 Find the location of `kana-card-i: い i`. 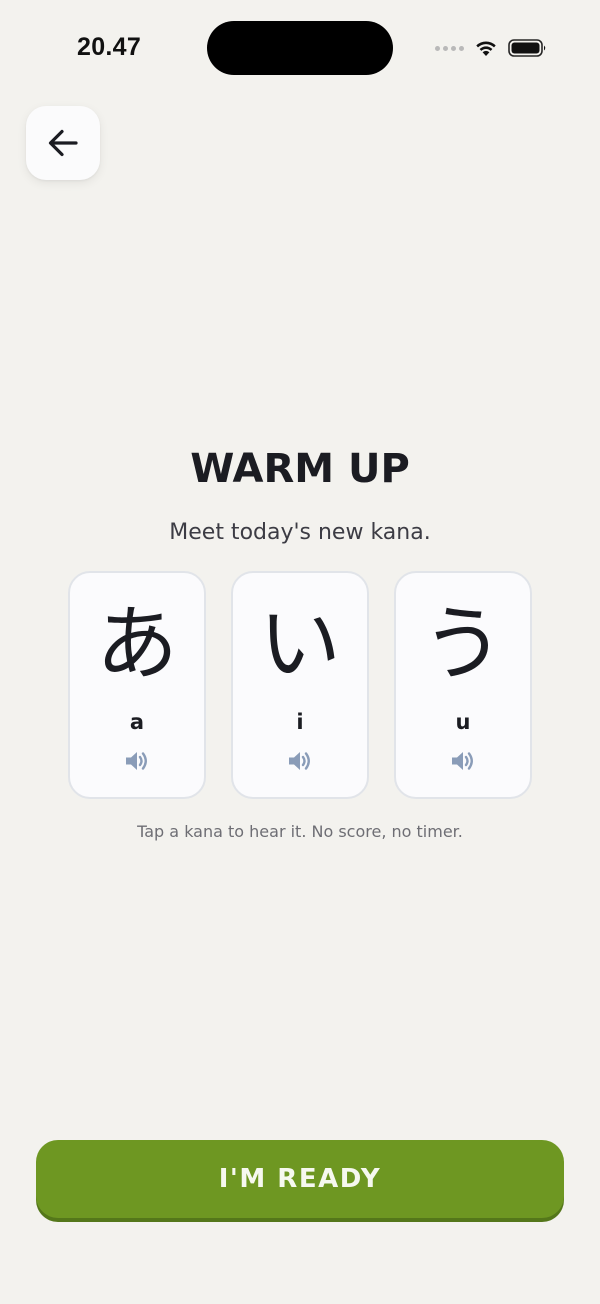

kana-card-i: い i is located at coordinates (300, 685).